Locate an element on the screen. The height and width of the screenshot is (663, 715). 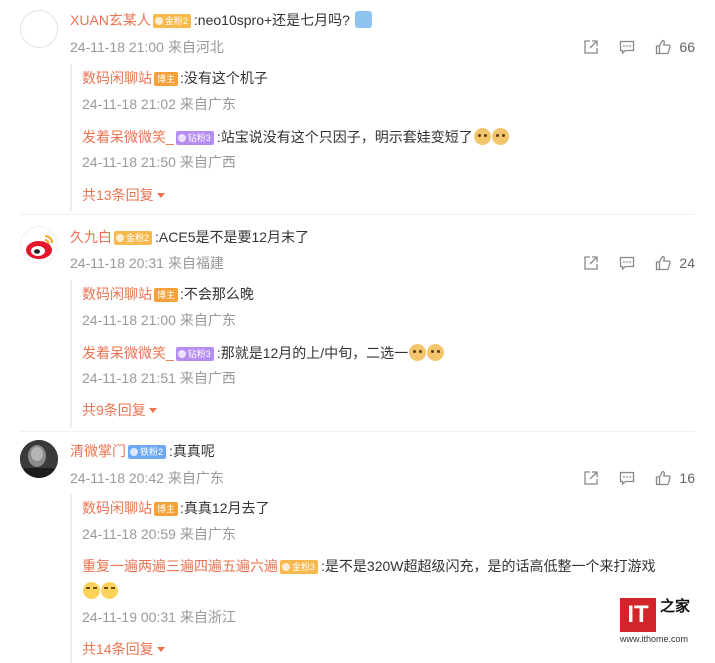
emoji-icon is located at coordinates (363, 19).